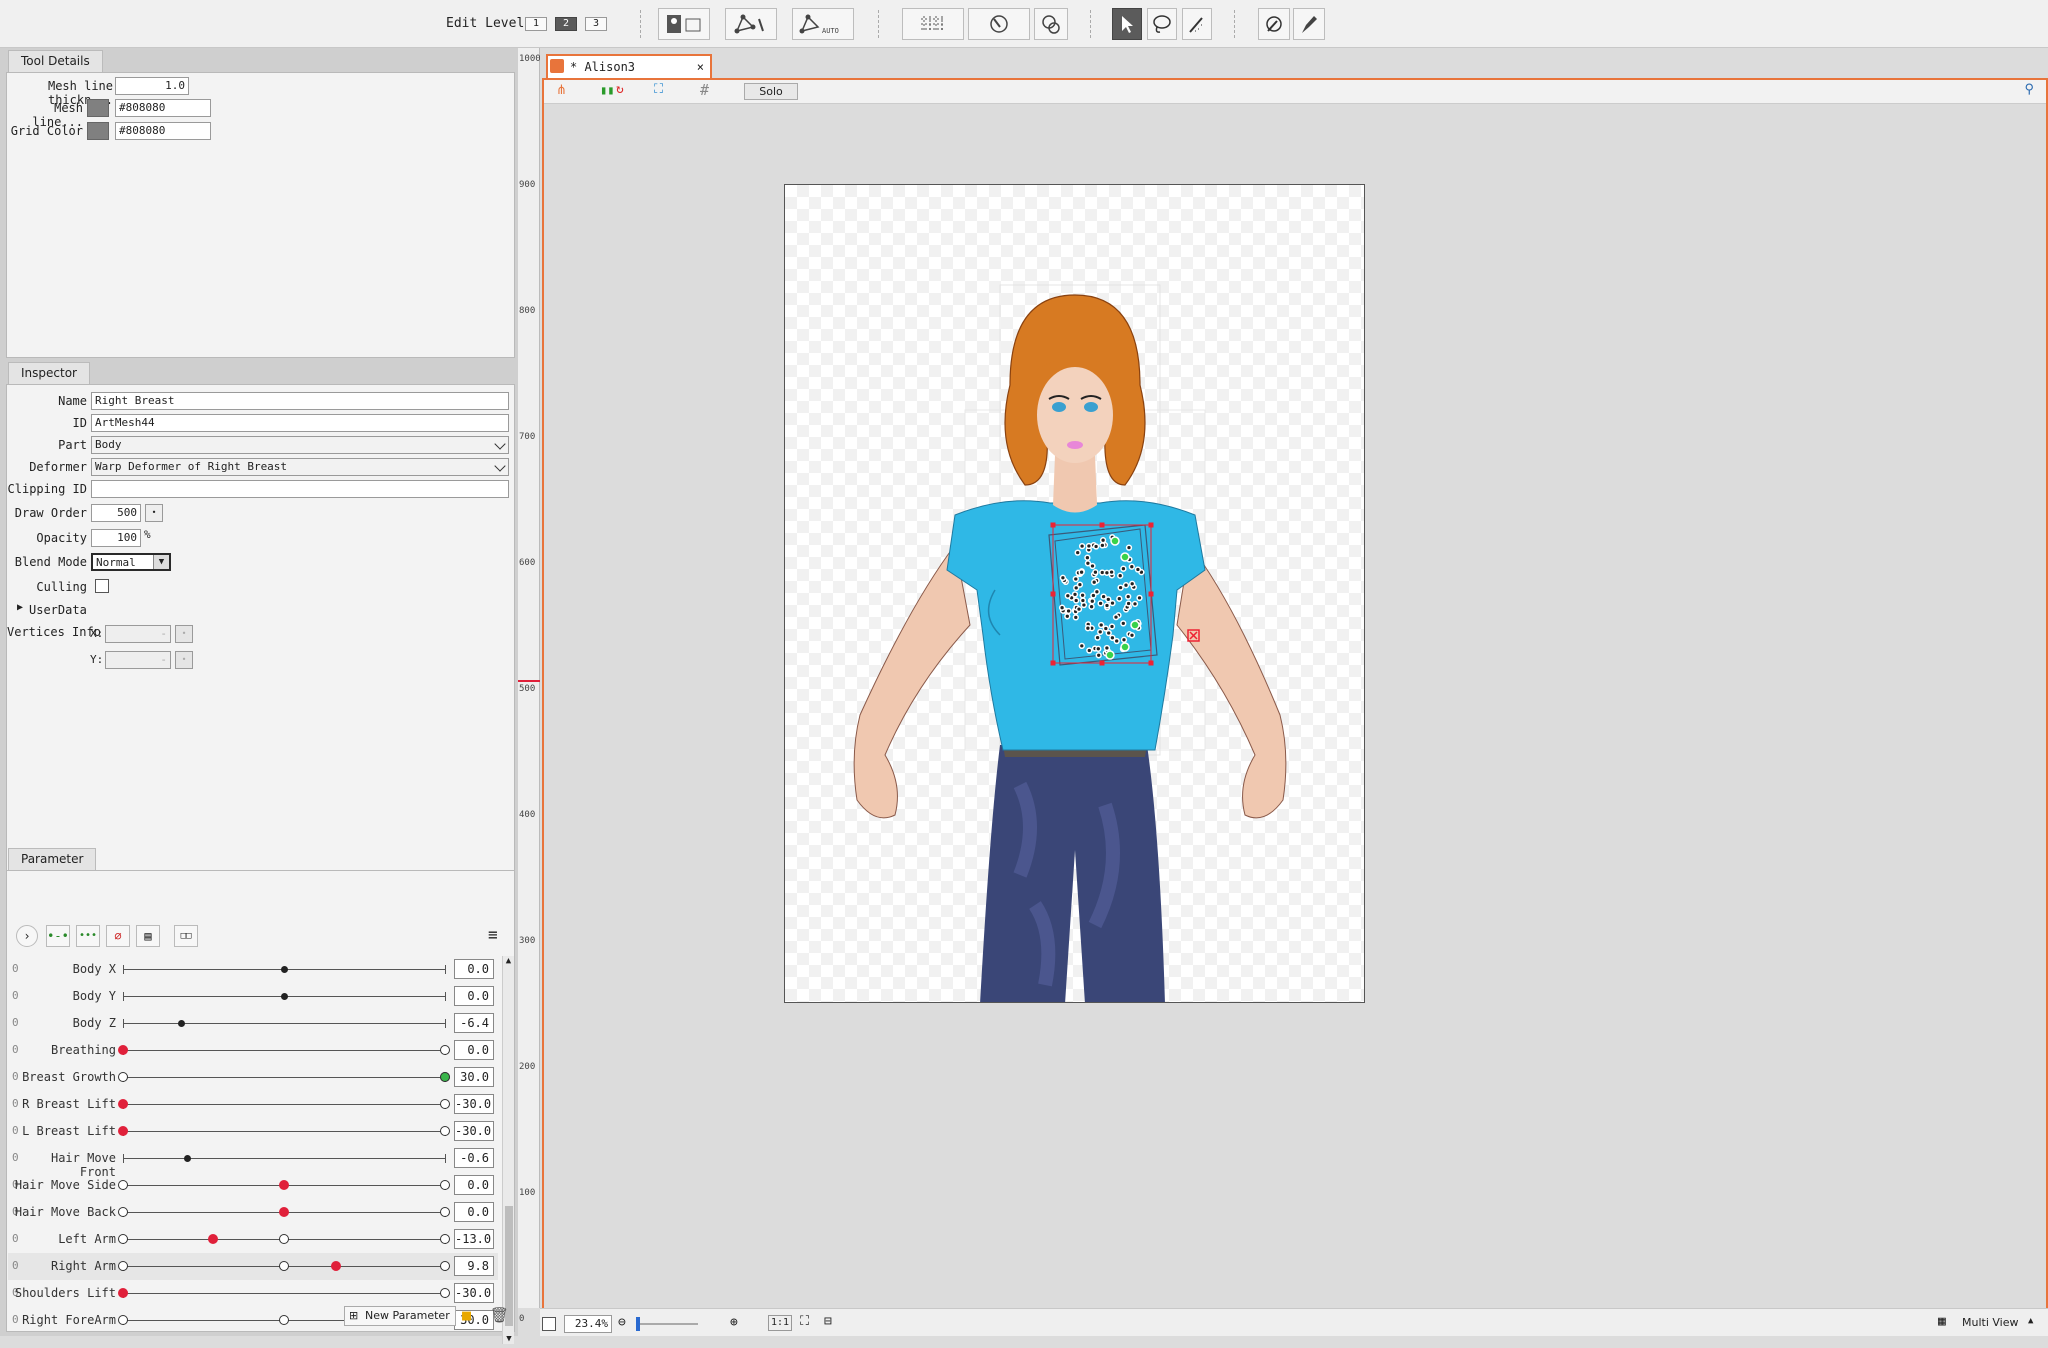 This screenshot has width=2048, height=1348. Describe the element at coordinates (620, 89) in the screenshot. I see `reset-icon: ↻` at that location.